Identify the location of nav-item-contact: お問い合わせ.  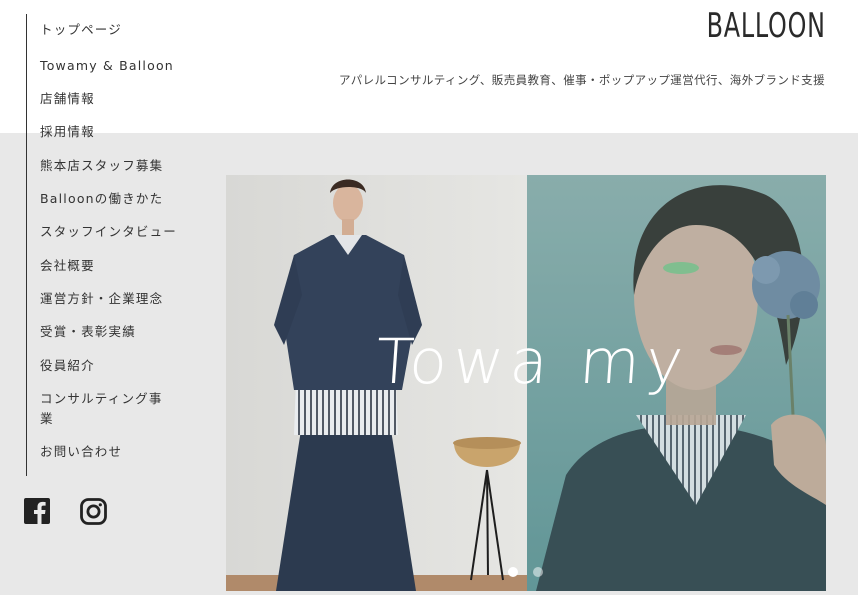
(115, 452).